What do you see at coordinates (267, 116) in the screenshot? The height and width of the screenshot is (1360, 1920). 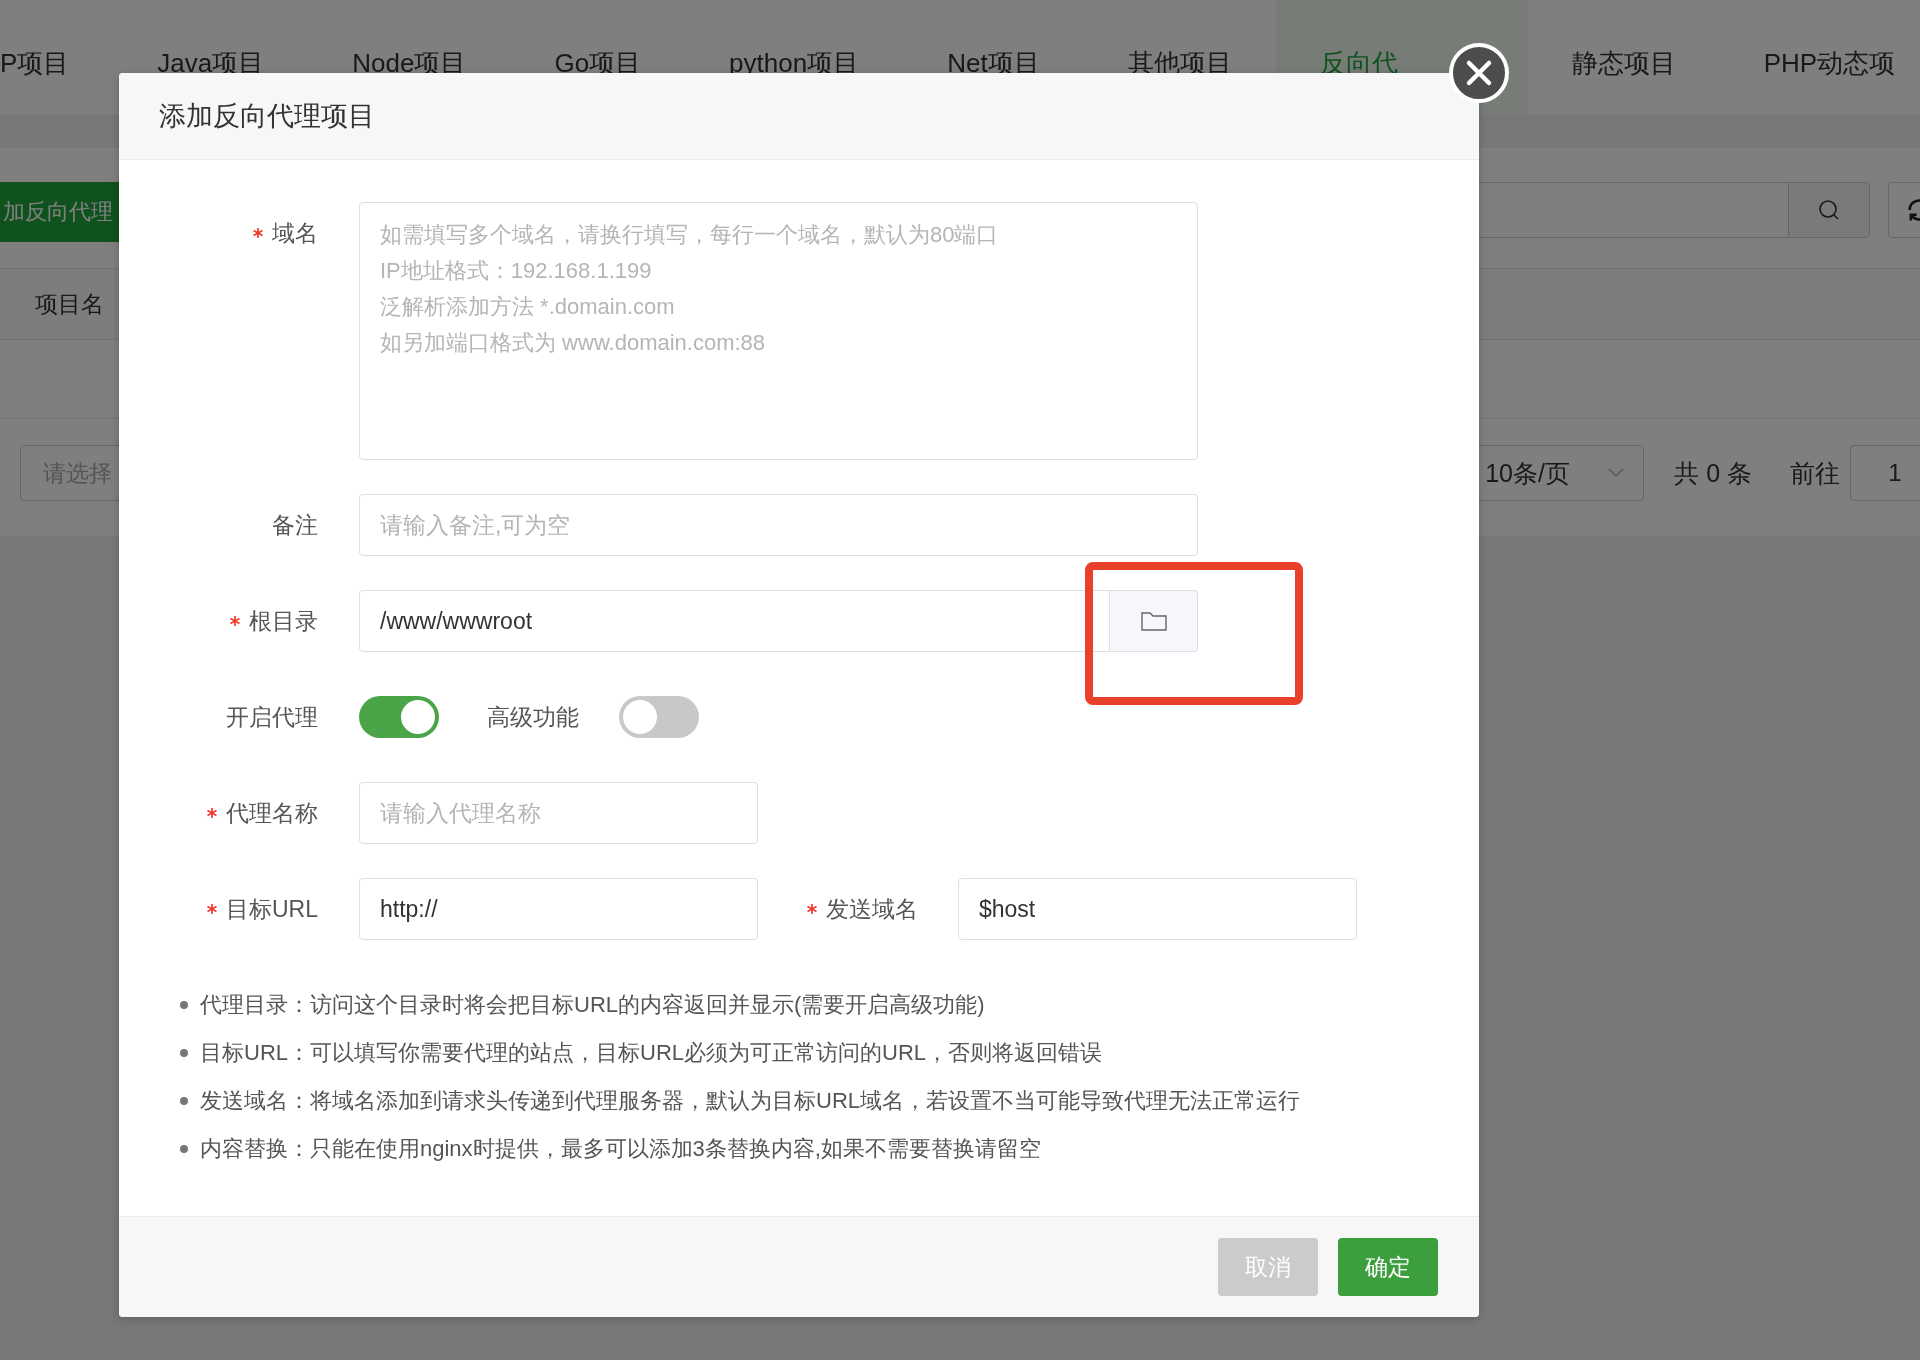 I see `dialog-title: 添加反向代理项目` at bounding box center [267, 116].